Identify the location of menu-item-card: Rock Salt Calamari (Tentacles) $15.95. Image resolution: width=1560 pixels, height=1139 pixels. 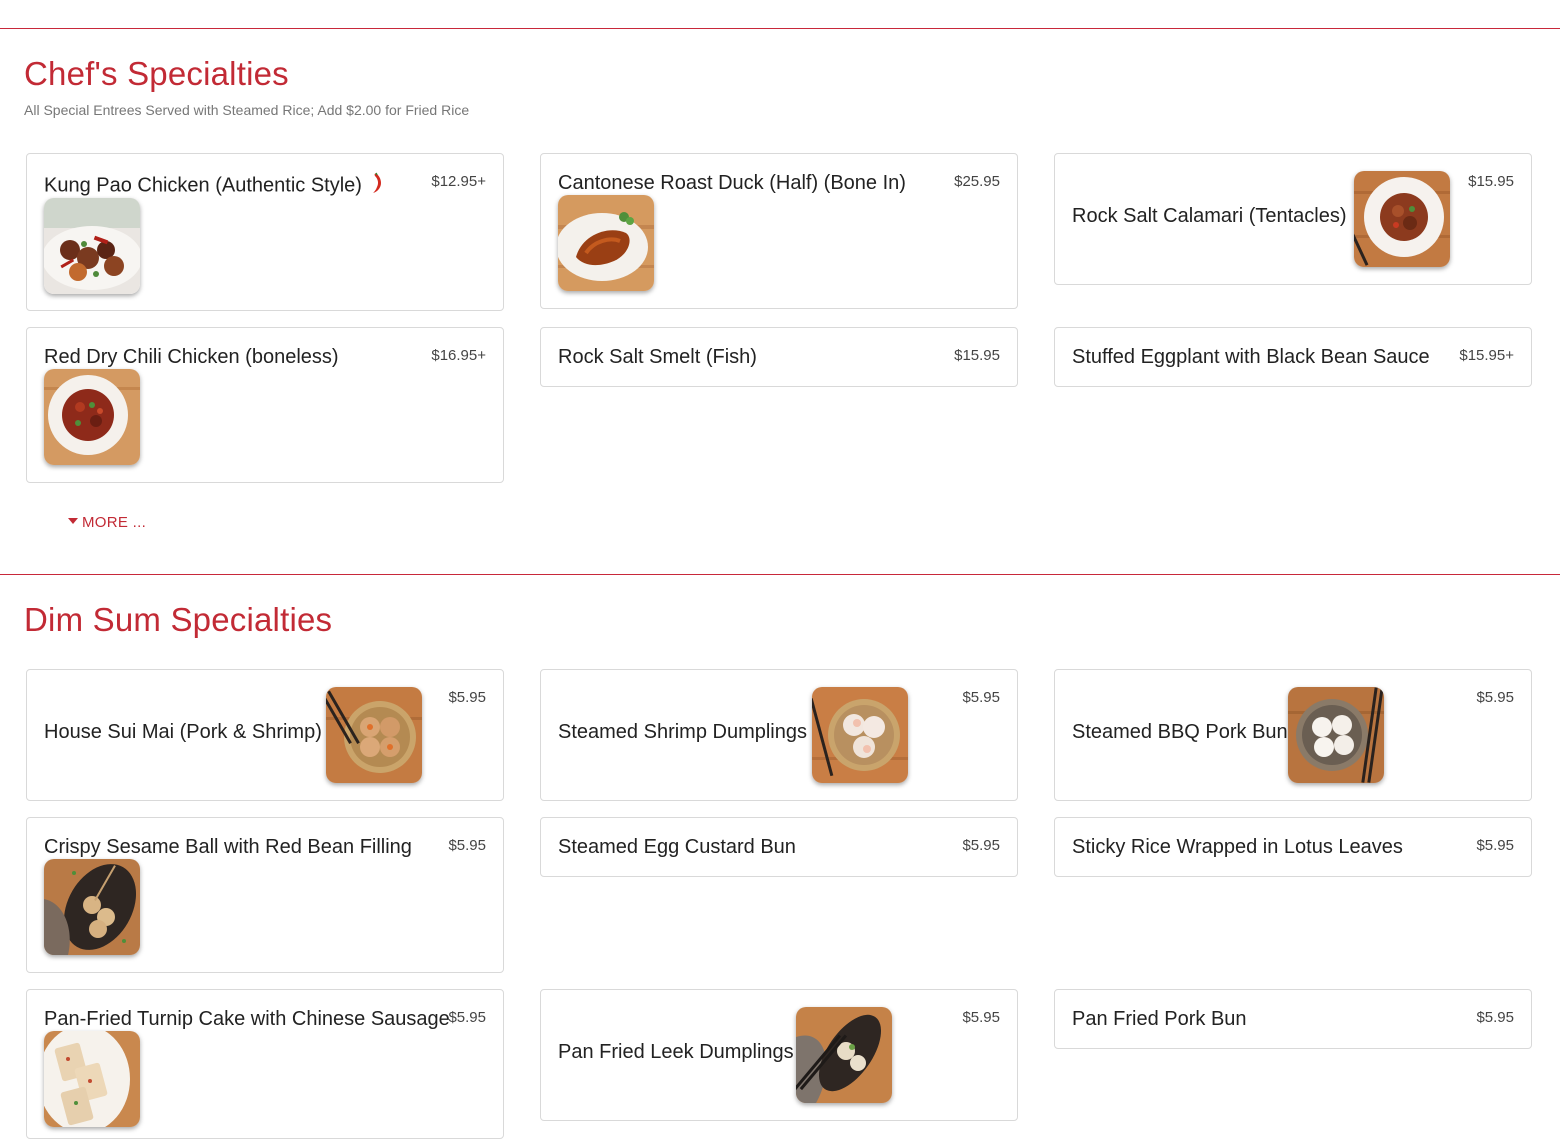
(1293, 219).